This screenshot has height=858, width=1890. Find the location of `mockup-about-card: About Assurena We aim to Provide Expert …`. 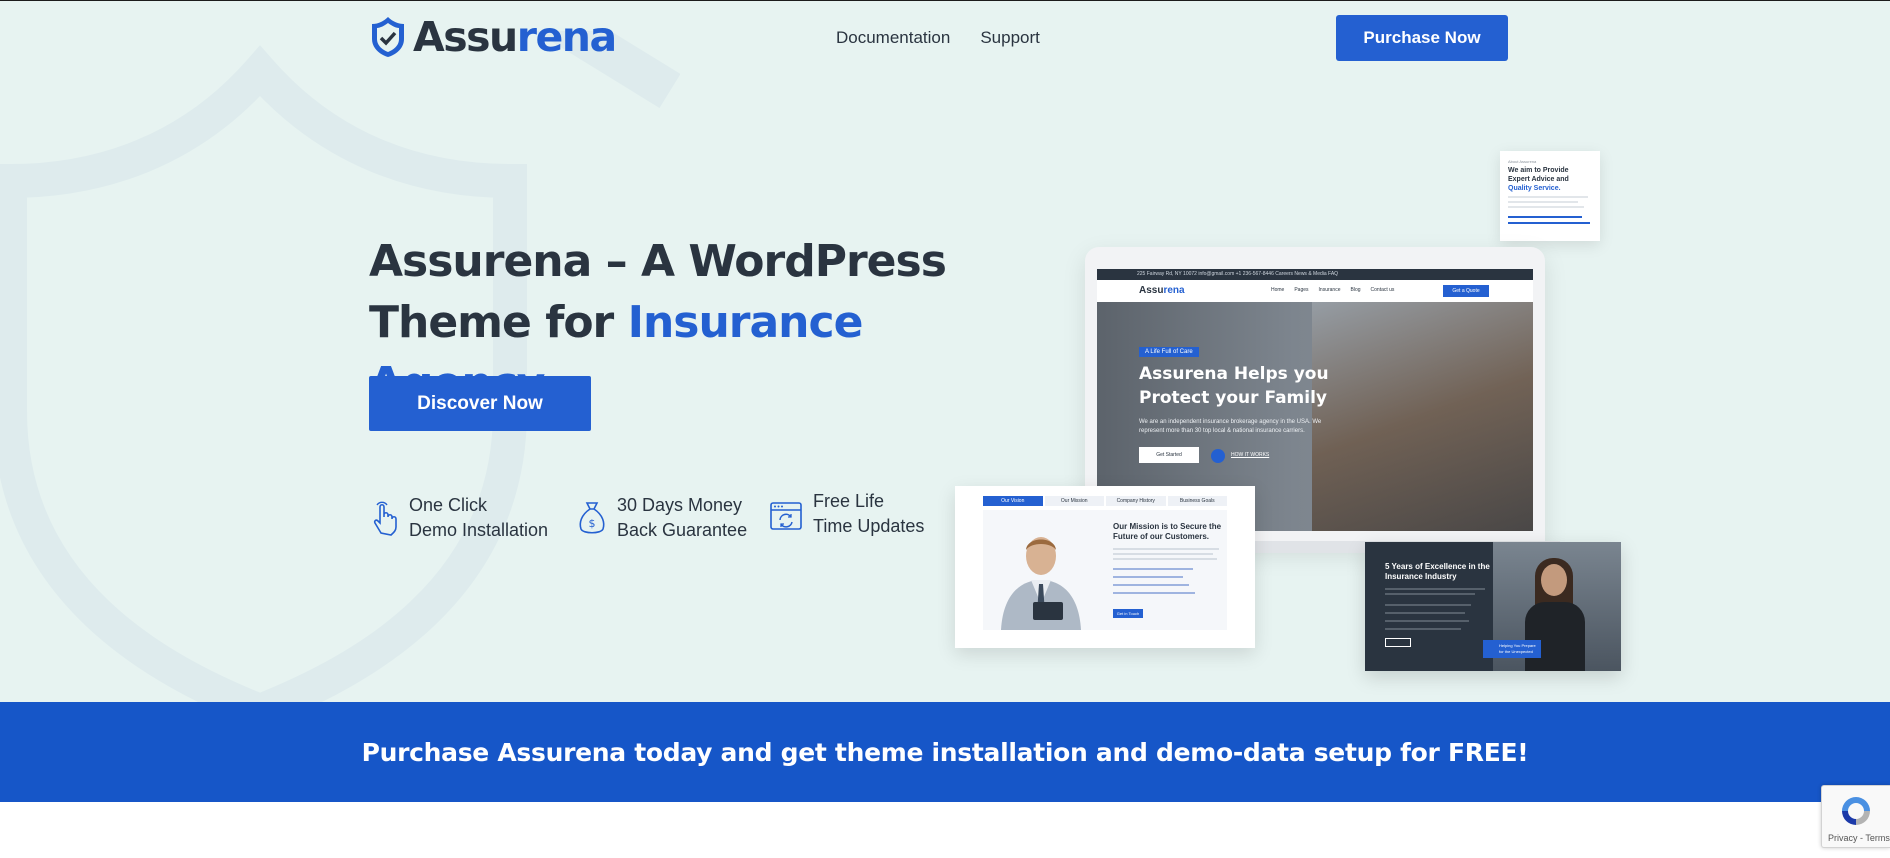

mockup-about-card: About Assurena We aim to Provide Expert … is located at coordinates (1550, 196).